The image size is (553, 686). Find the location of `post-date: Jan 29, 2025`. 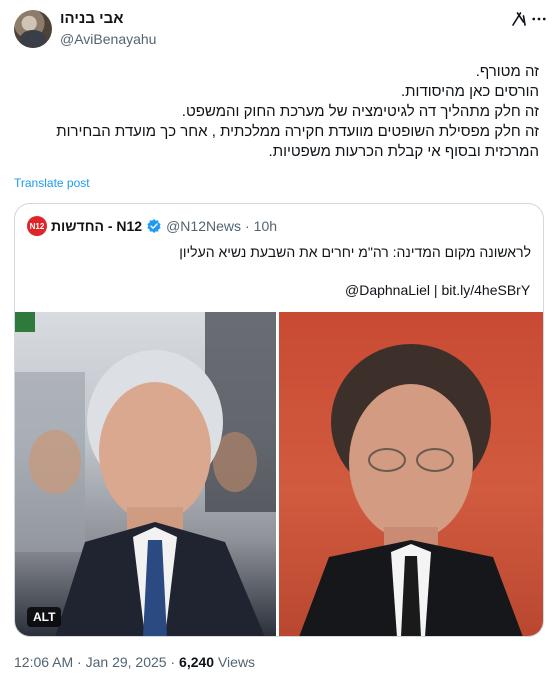

post-date: Jan 29, 2025 is located at coordinates (126, 662).